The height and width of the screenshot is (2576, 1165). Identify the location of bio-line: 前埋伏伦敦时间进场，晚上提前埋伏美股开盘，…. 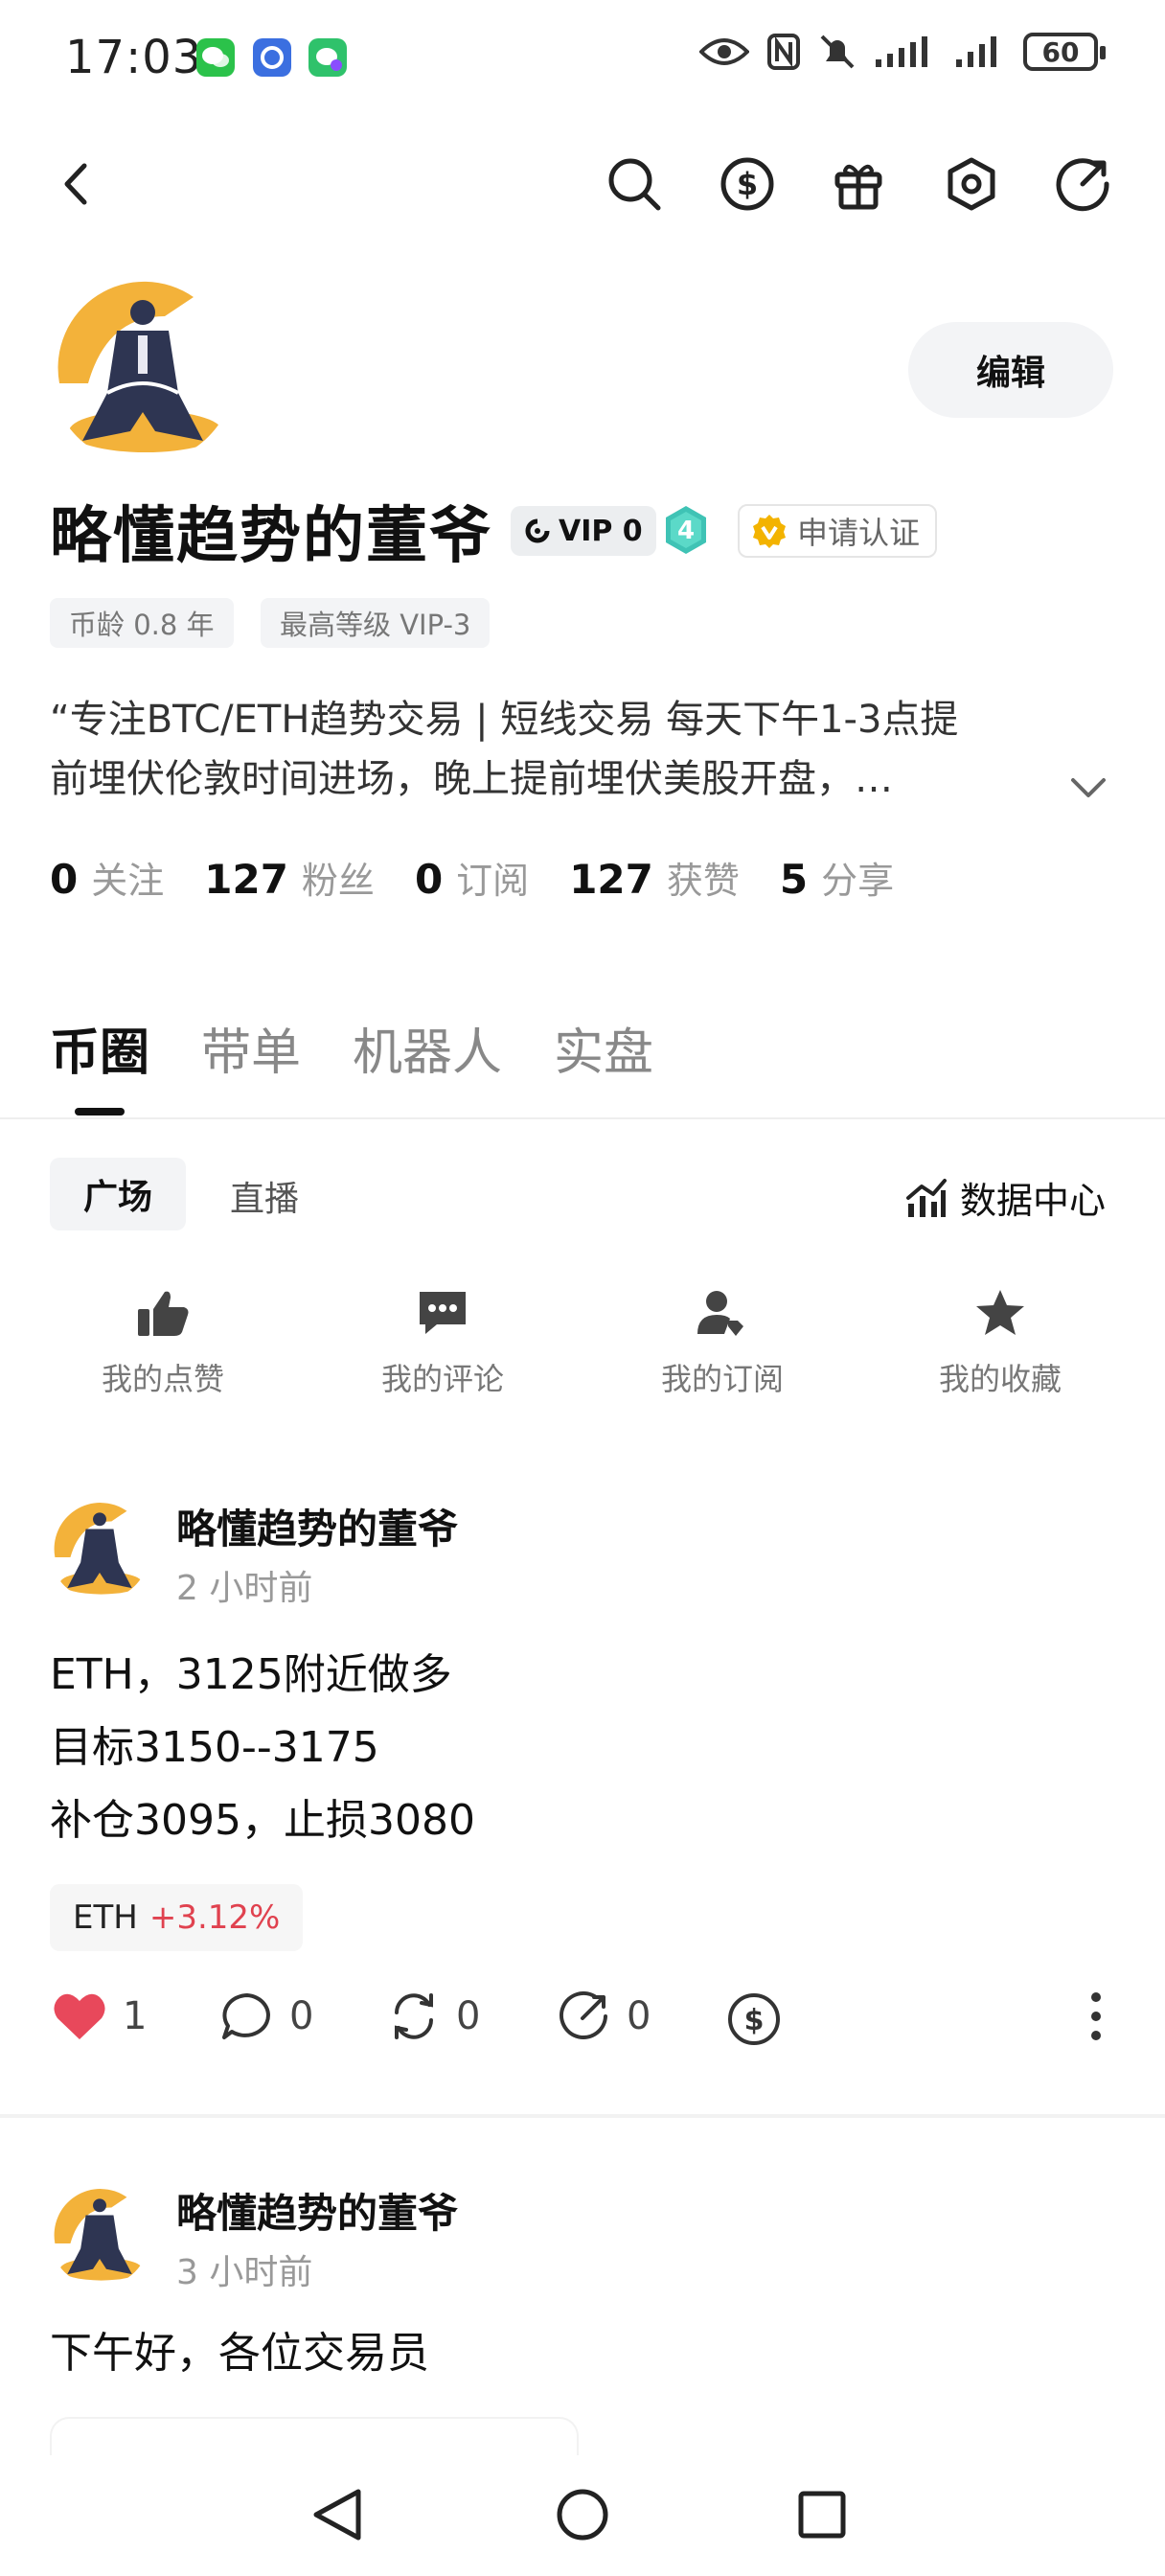
(472, 779).